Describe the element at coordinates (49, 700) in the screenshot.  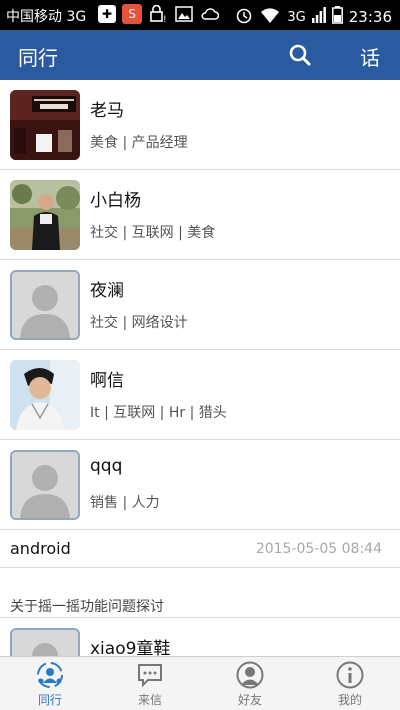
I see `tab-label: 同行` at that location.